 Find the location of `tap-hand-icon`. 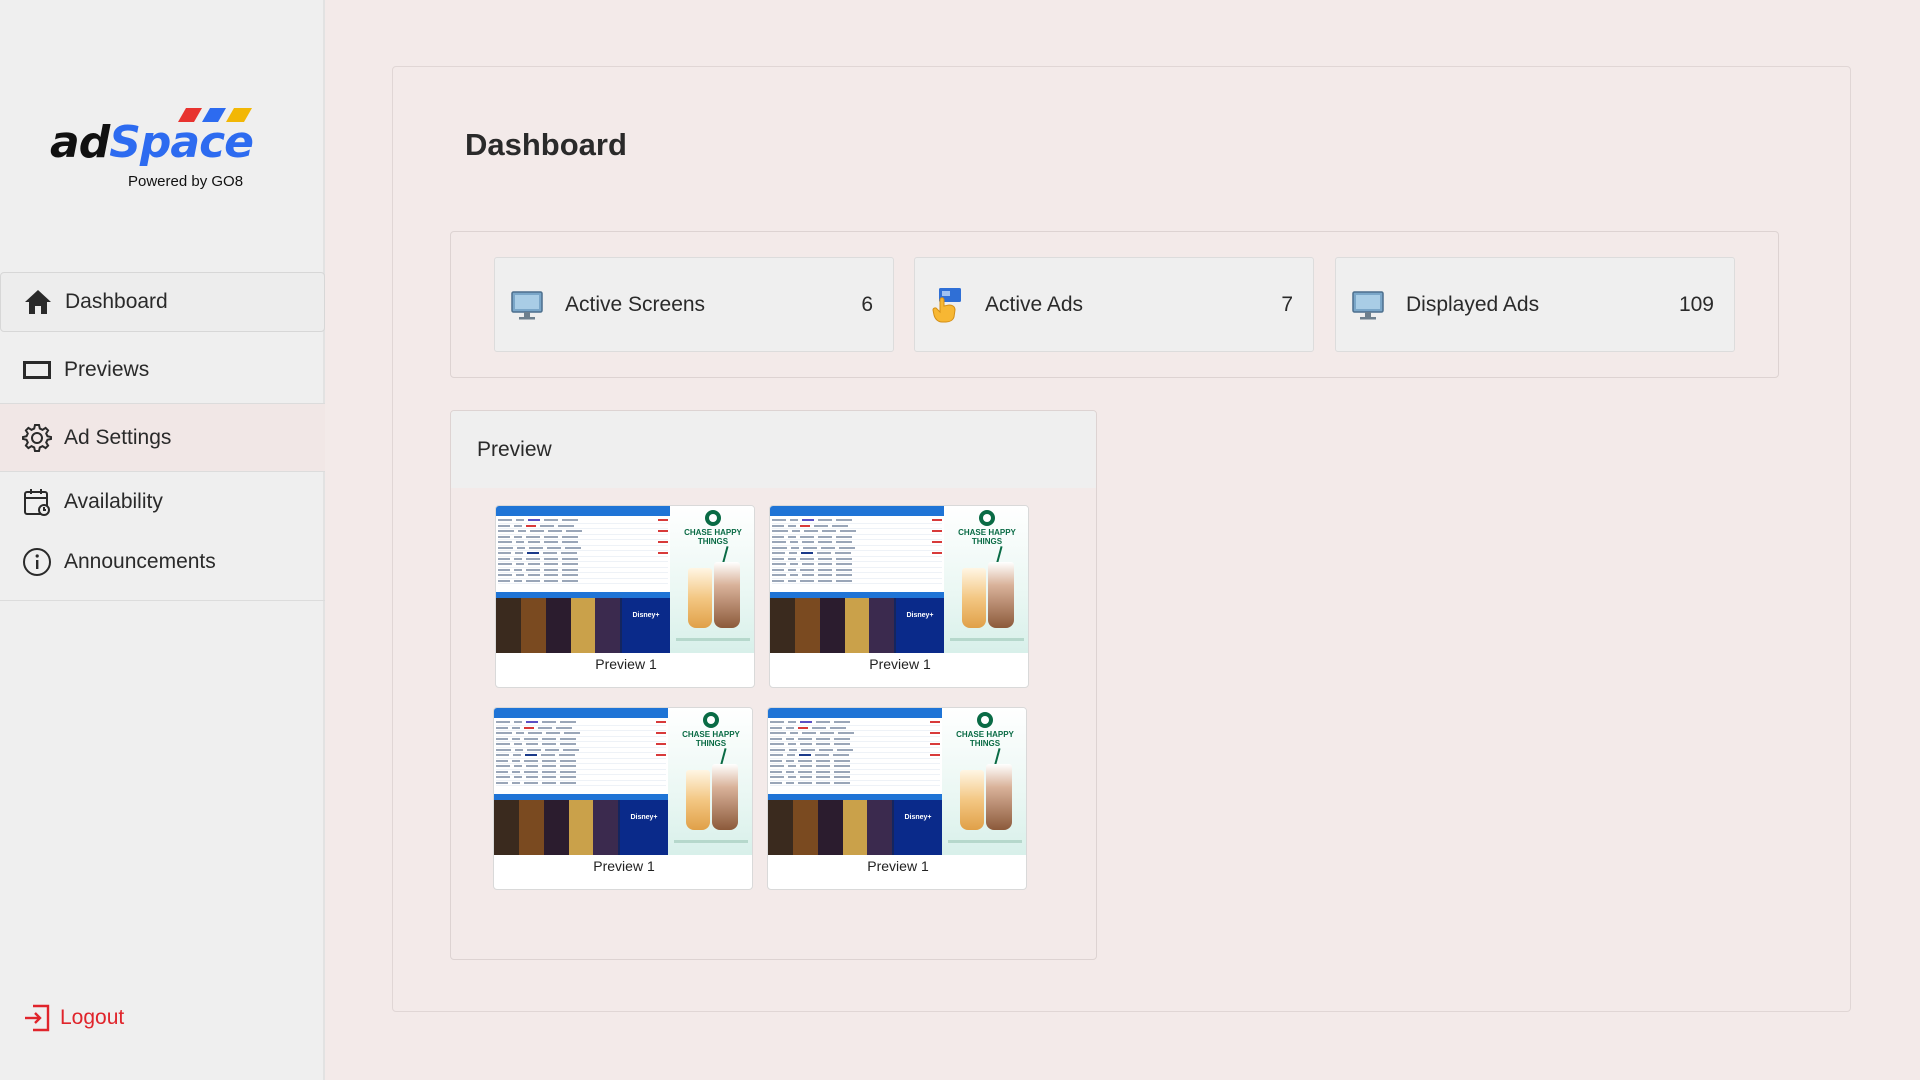

tap-hand-icon is located at coordinates (947, 305).